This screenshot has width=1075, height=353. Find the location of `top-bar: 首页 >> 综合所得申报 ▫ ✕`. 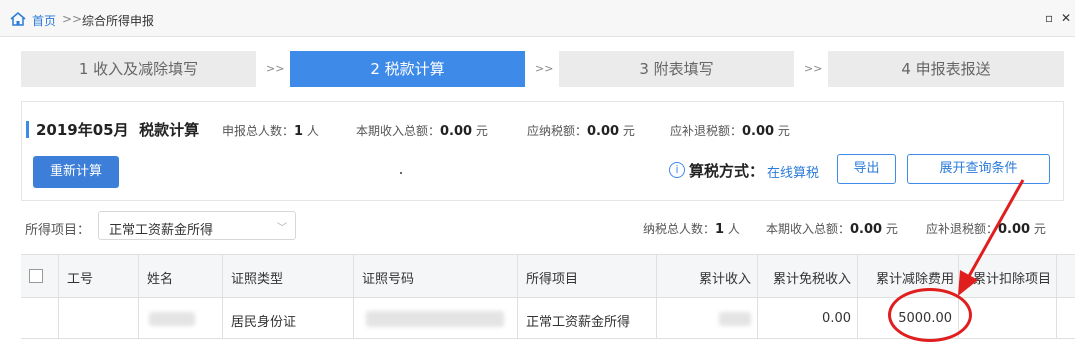

top-bar: 首页 >> 综合所得申报 ▫ ✕ is located at coordinates (537, 18).